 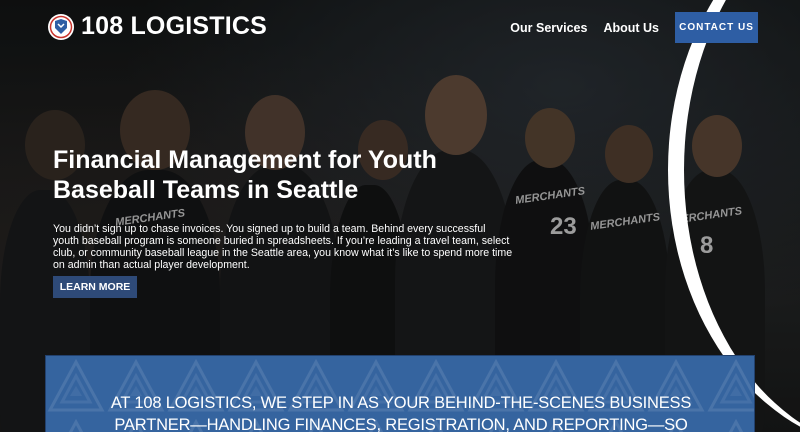 I want to click on main-nav: Our Services About Us CONTACT US, so click(x=634, y=27).